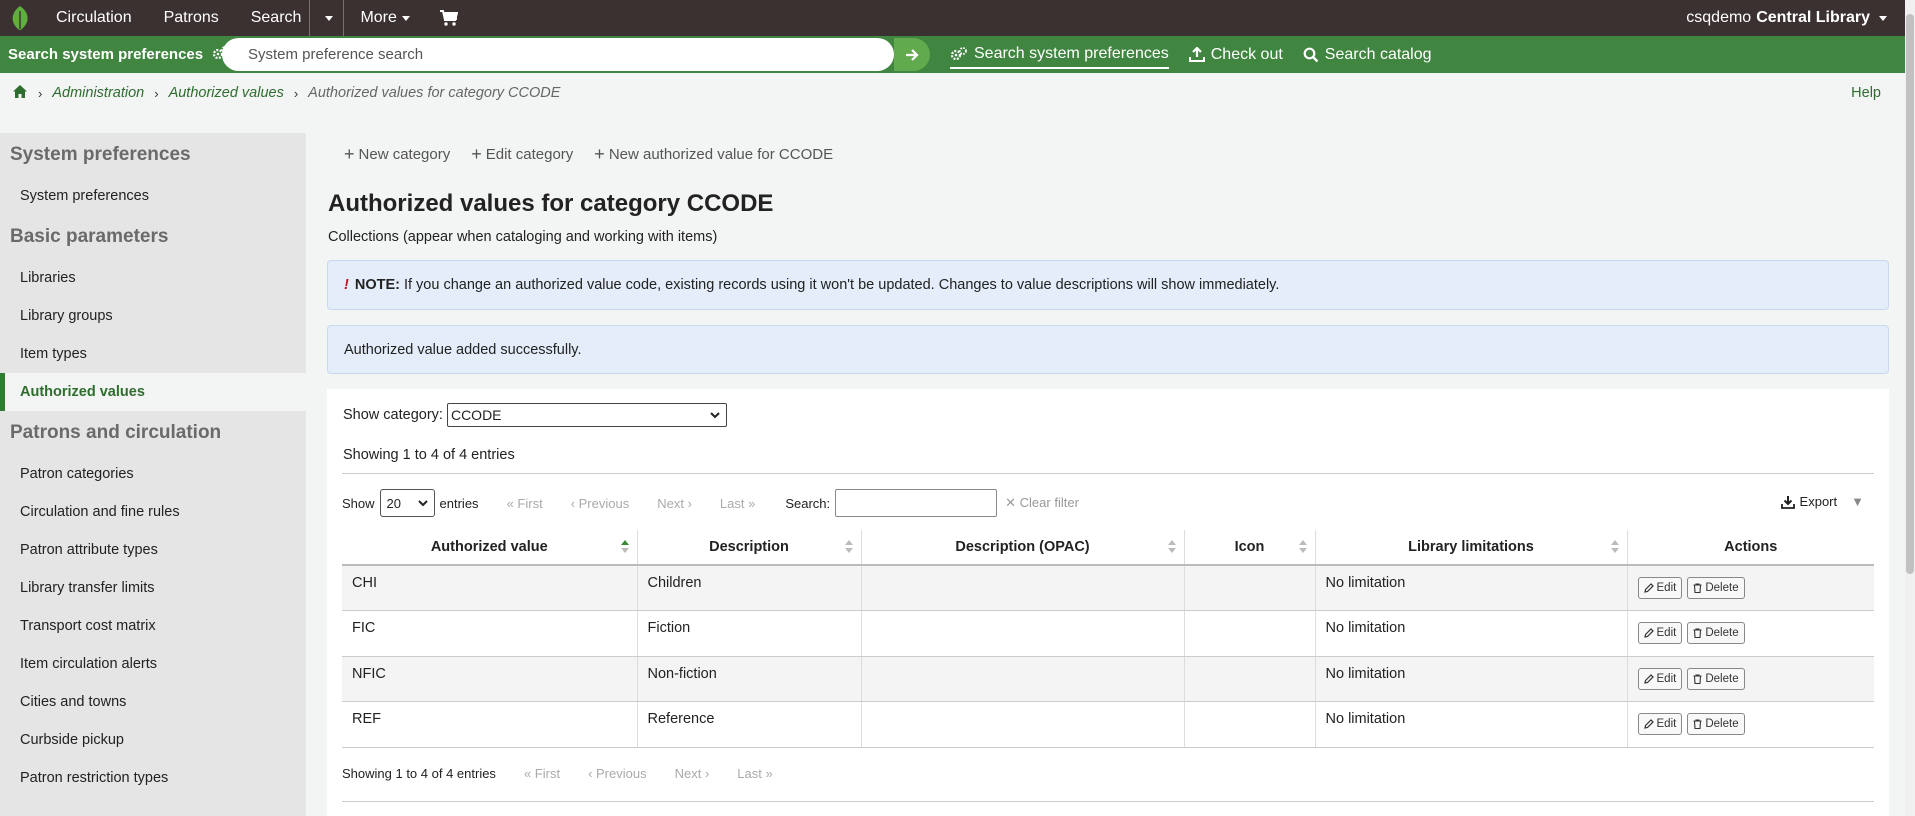  What do you see at coordinates (153, 778) in the screenshot?
I see `sidebar-item-patron-restriction-types: Patron restriction types` at bounding box center [153, 778].